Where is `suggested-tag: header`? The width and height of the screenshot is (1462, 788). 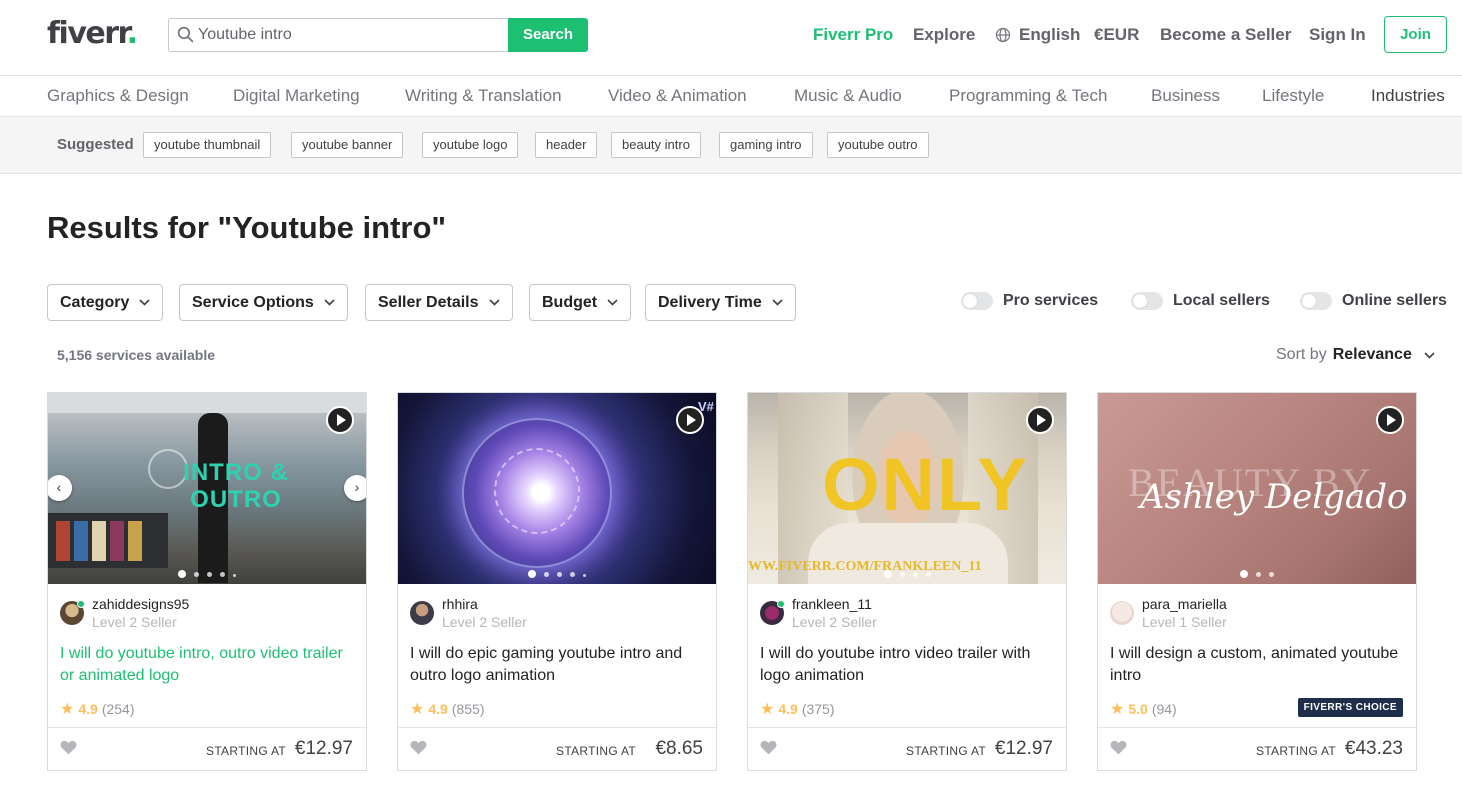
suggested-tag: header is located at coordinates (566, 145).